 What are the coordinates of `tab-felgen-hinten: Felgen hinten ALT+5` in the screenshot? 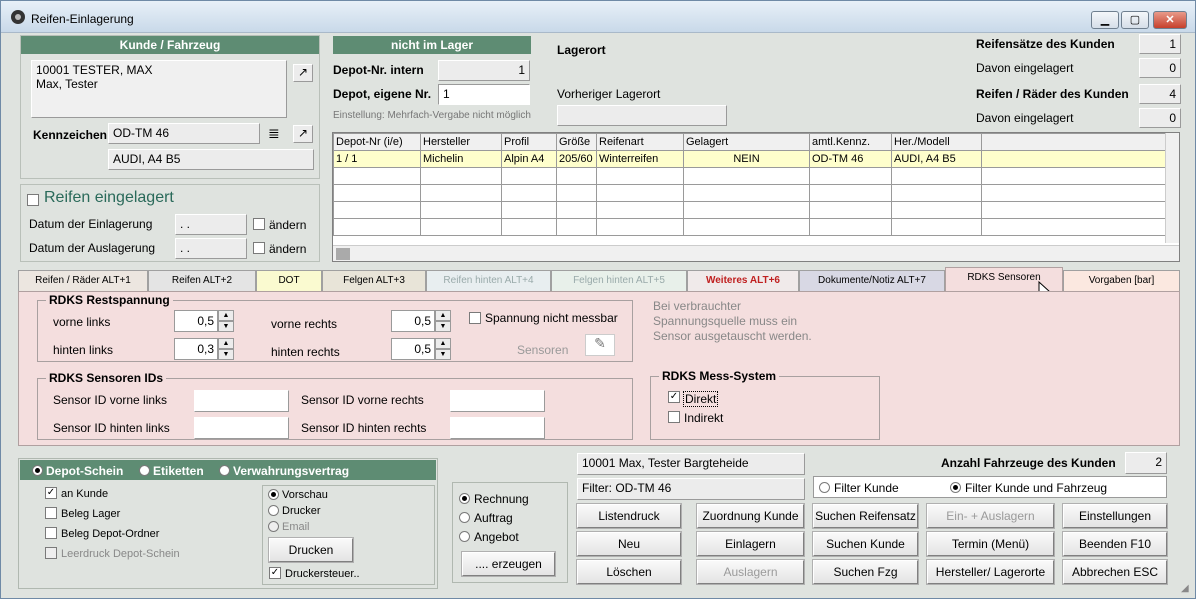 It's located at (619, 280).